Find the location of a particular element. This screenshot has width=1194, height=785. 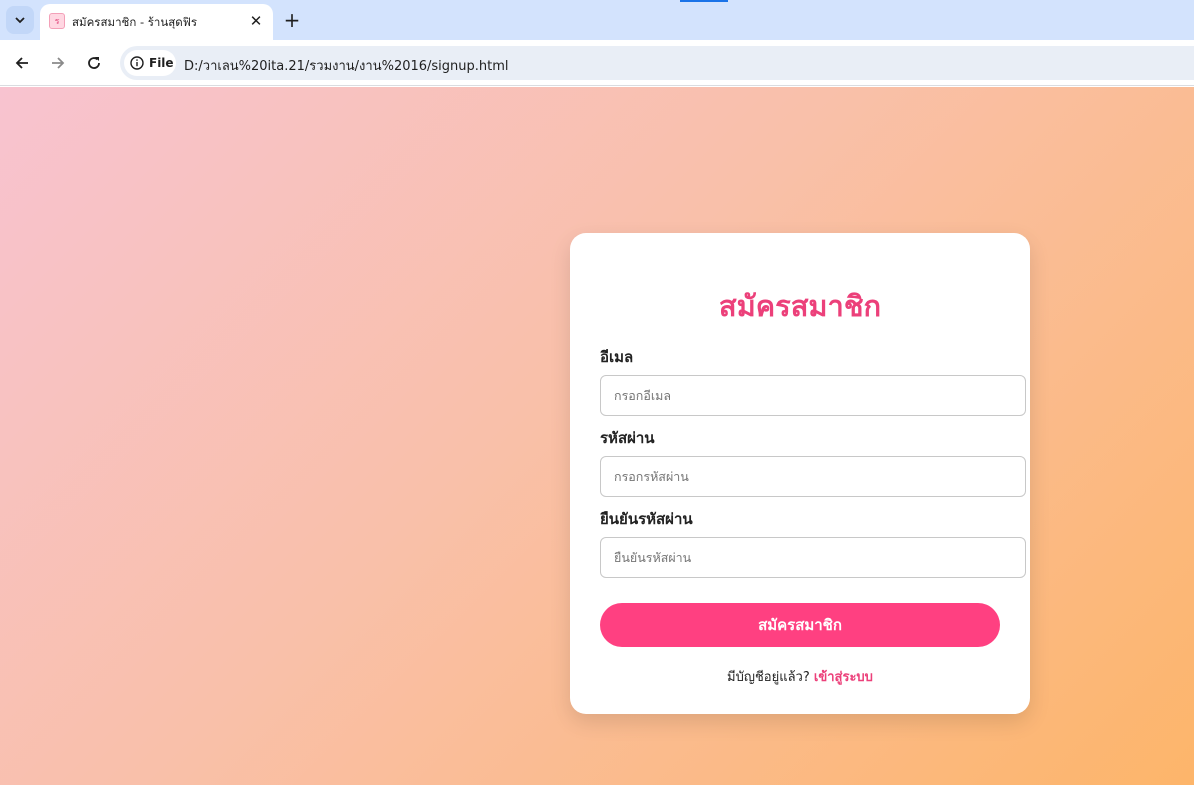

file-chip-label: File is located at coordinates (161, 63).